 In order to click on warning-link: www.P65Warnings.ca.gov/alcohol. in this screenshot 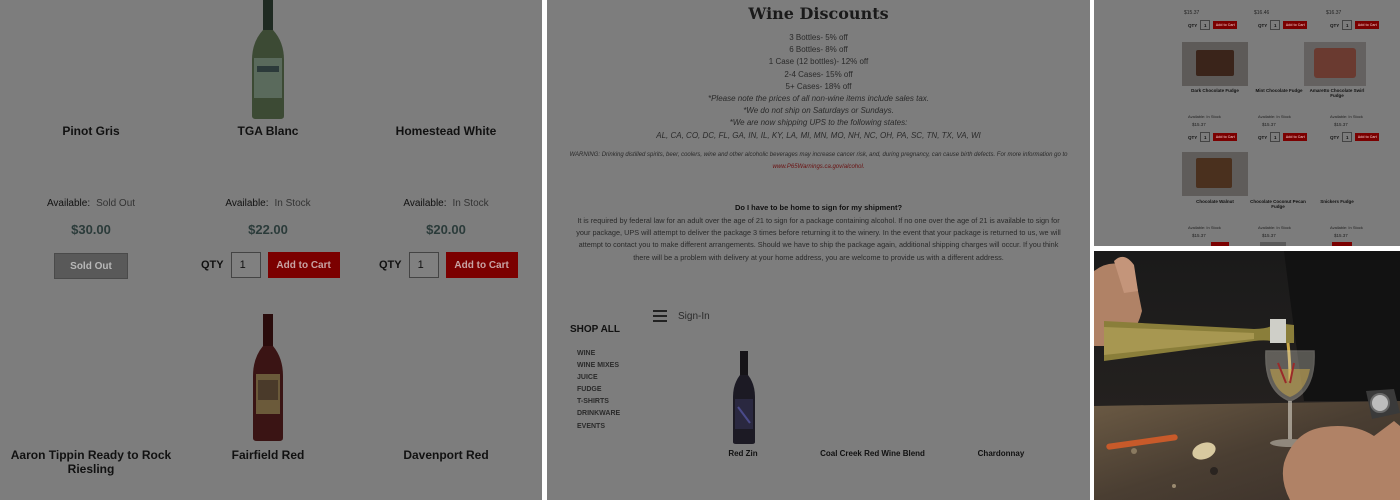, I will do `click(818, 167)`.